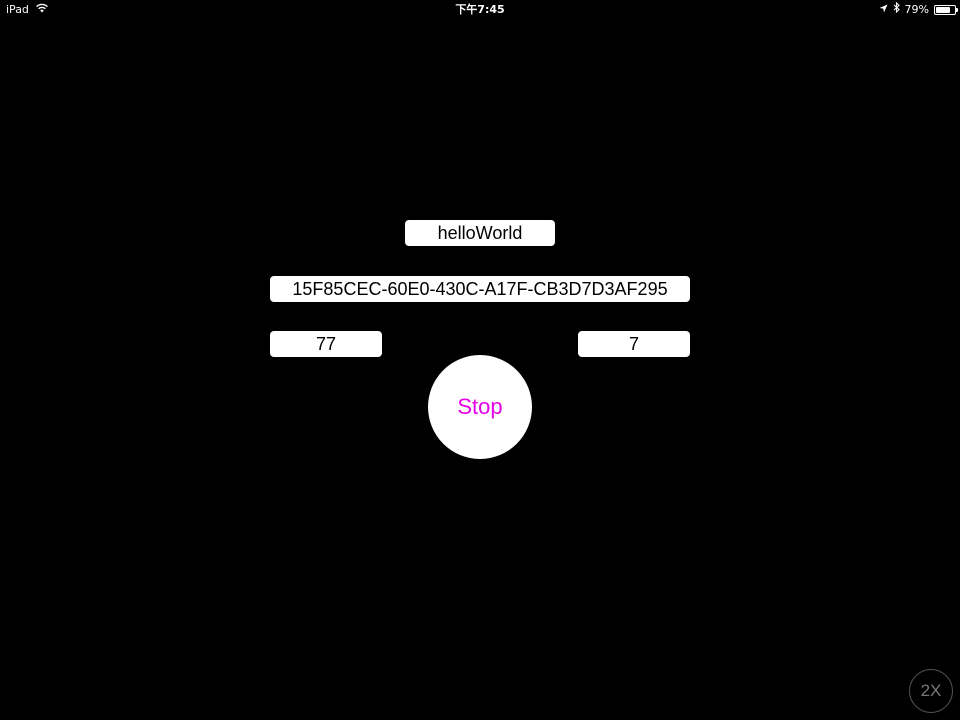  Describe the element at coordinates (896, 10) in the screenshot. I see `bluetooth-icon` at that location.